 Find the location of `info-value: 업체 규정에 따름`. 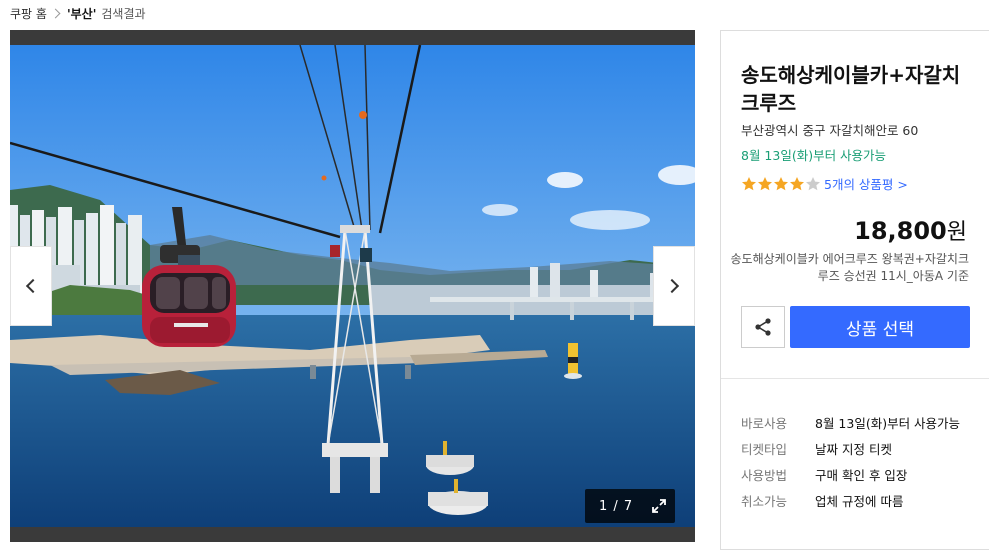

info-value: 업체 규정에 따름 is located at coordinates (859, 501).